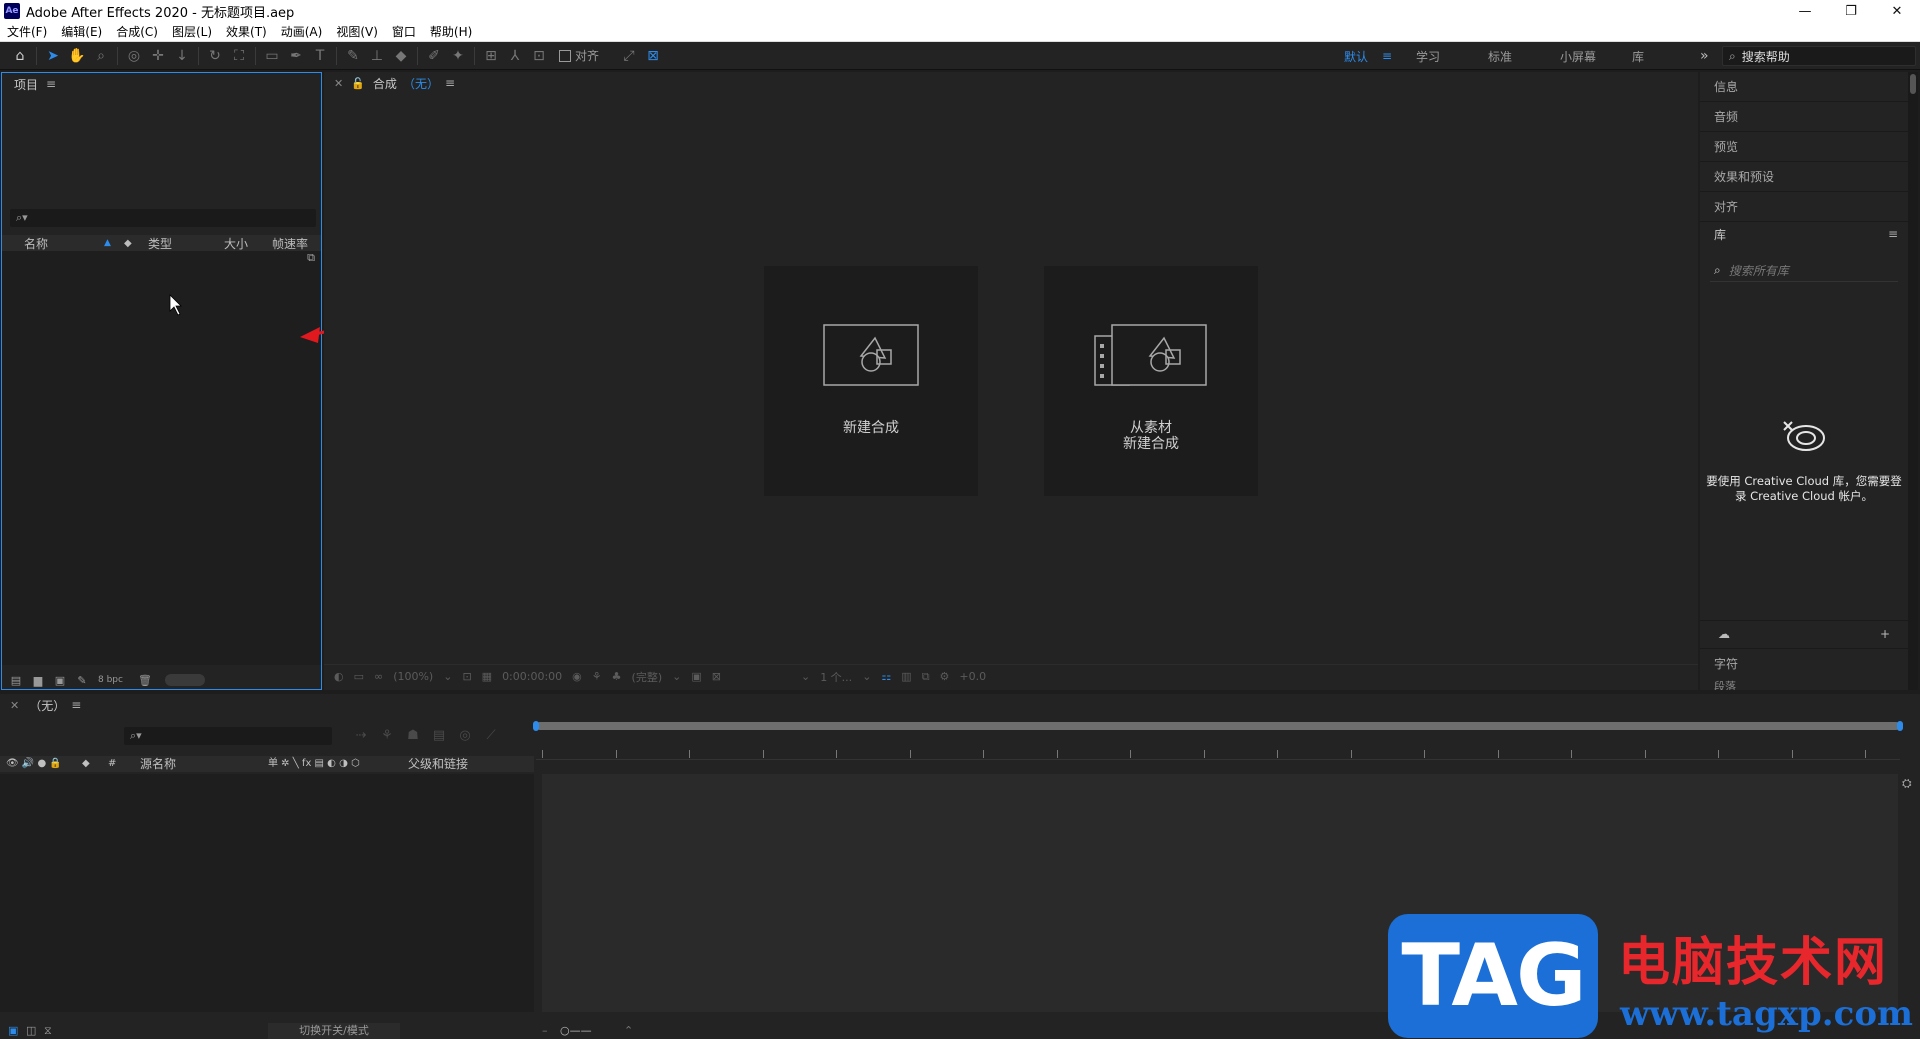 The image size is (1920, 1039). Describe the element at coordinates (629, 56) in the screenshot. I see `snap-icon: ⤢` at that location.